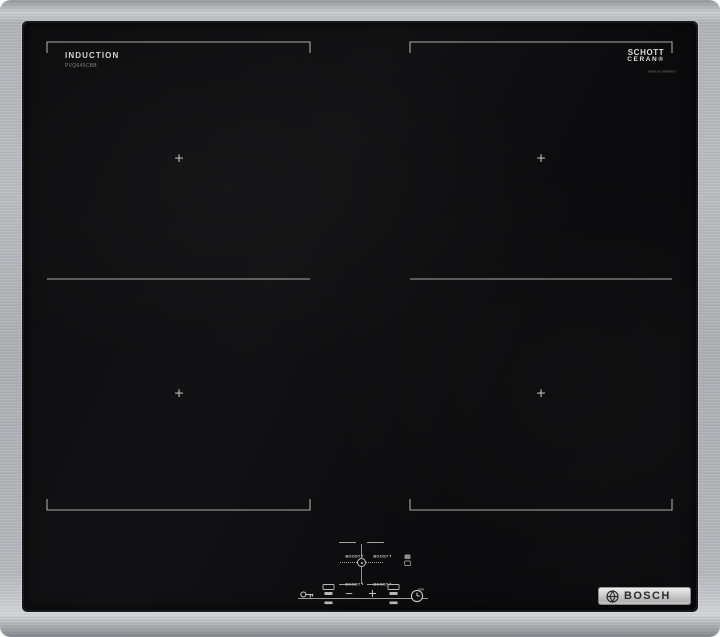 This screenshot has width=720, height=637. I want to click on zone-marker-front-right: +, so click(541, 394).